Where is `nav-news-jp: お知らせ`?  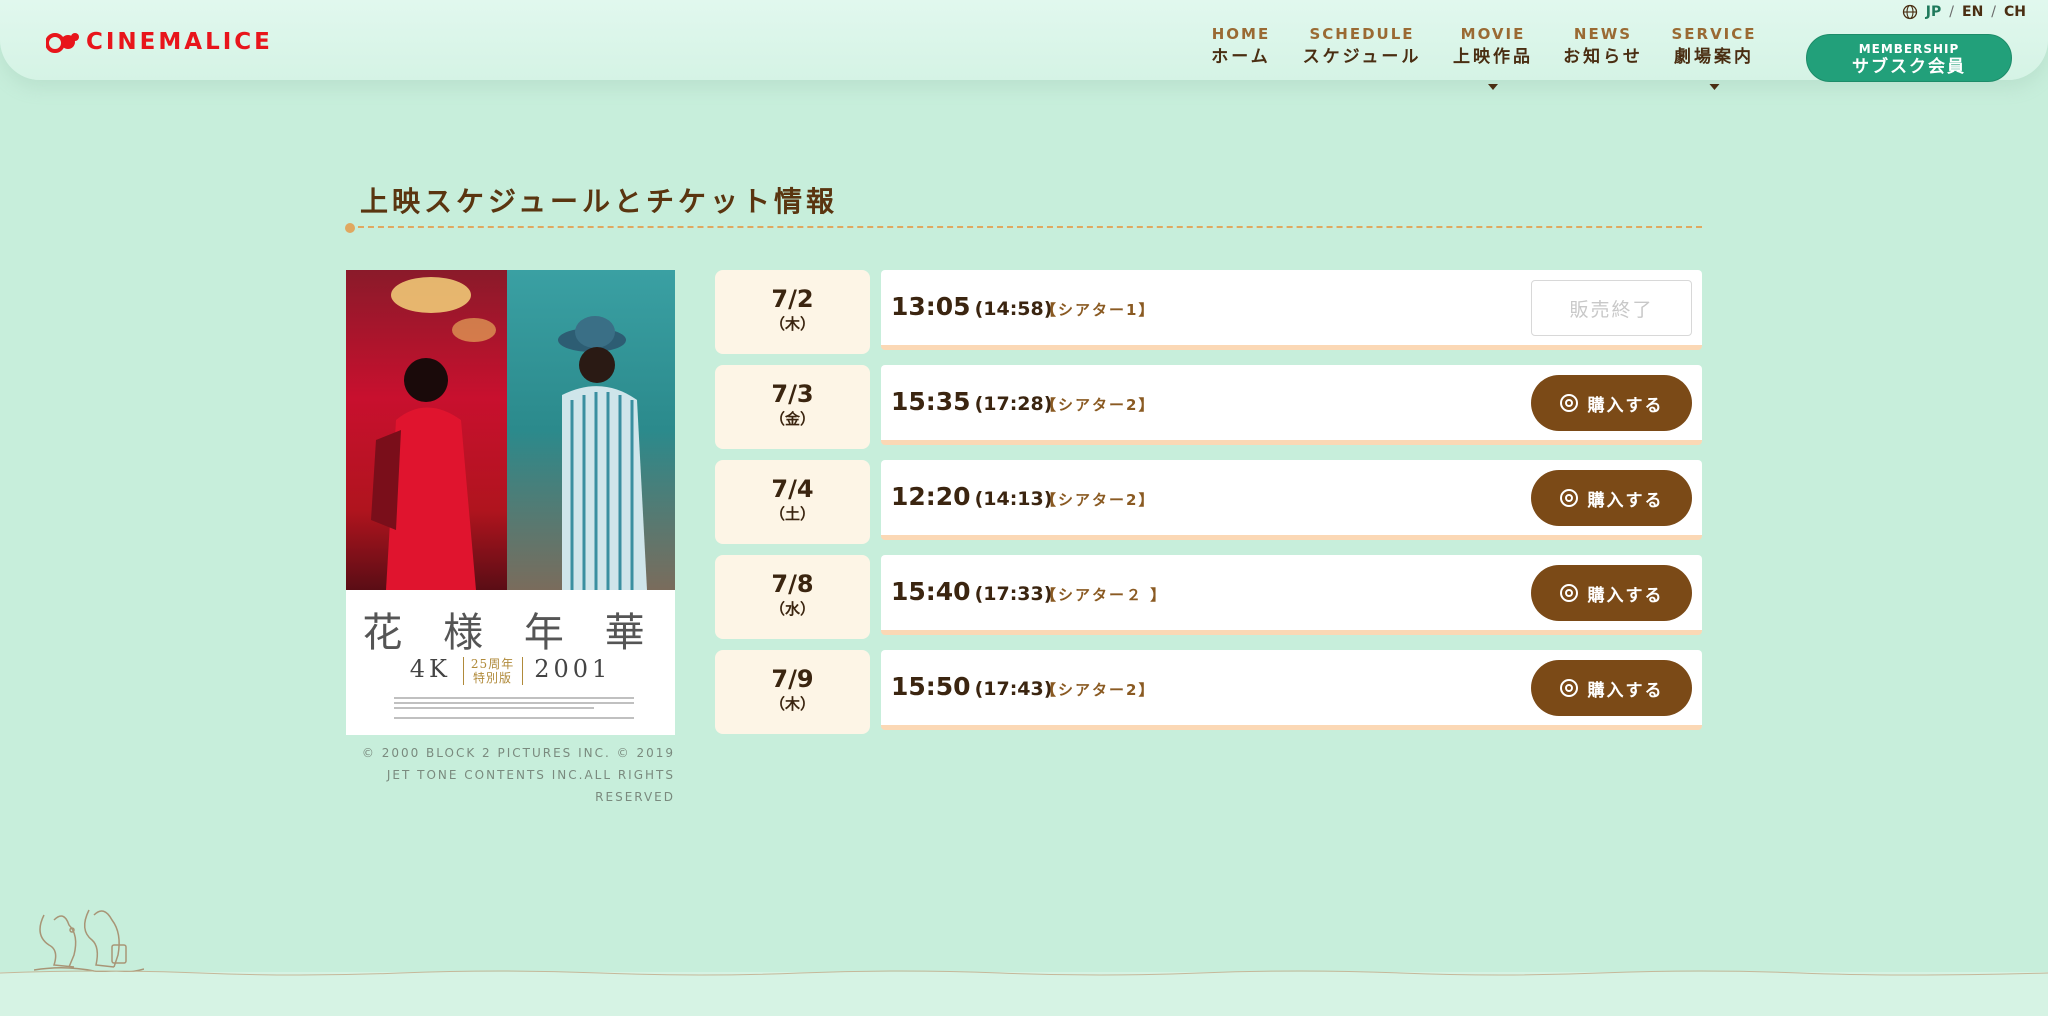
nav-news-jp: お知らせ is located at coordinates (1603, 57).